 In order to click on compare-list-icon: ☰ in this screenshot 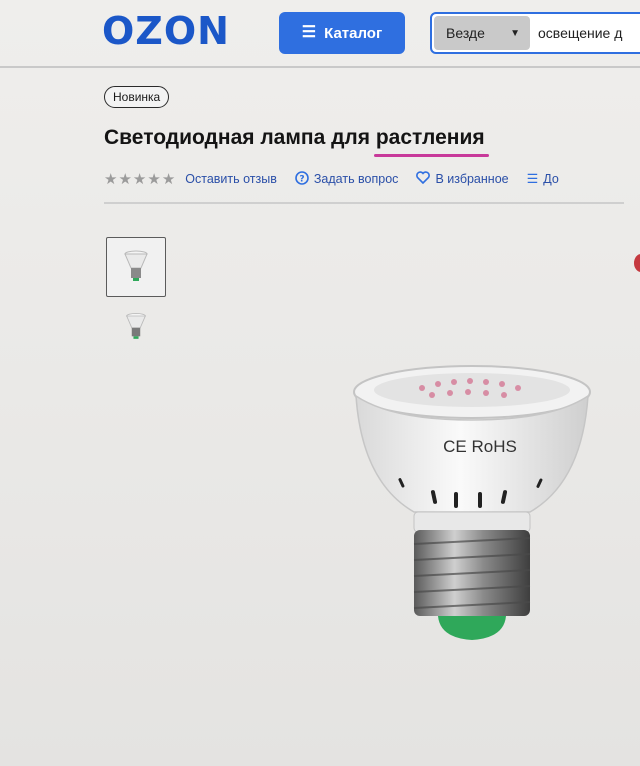, I will do `click(532, 178)`.